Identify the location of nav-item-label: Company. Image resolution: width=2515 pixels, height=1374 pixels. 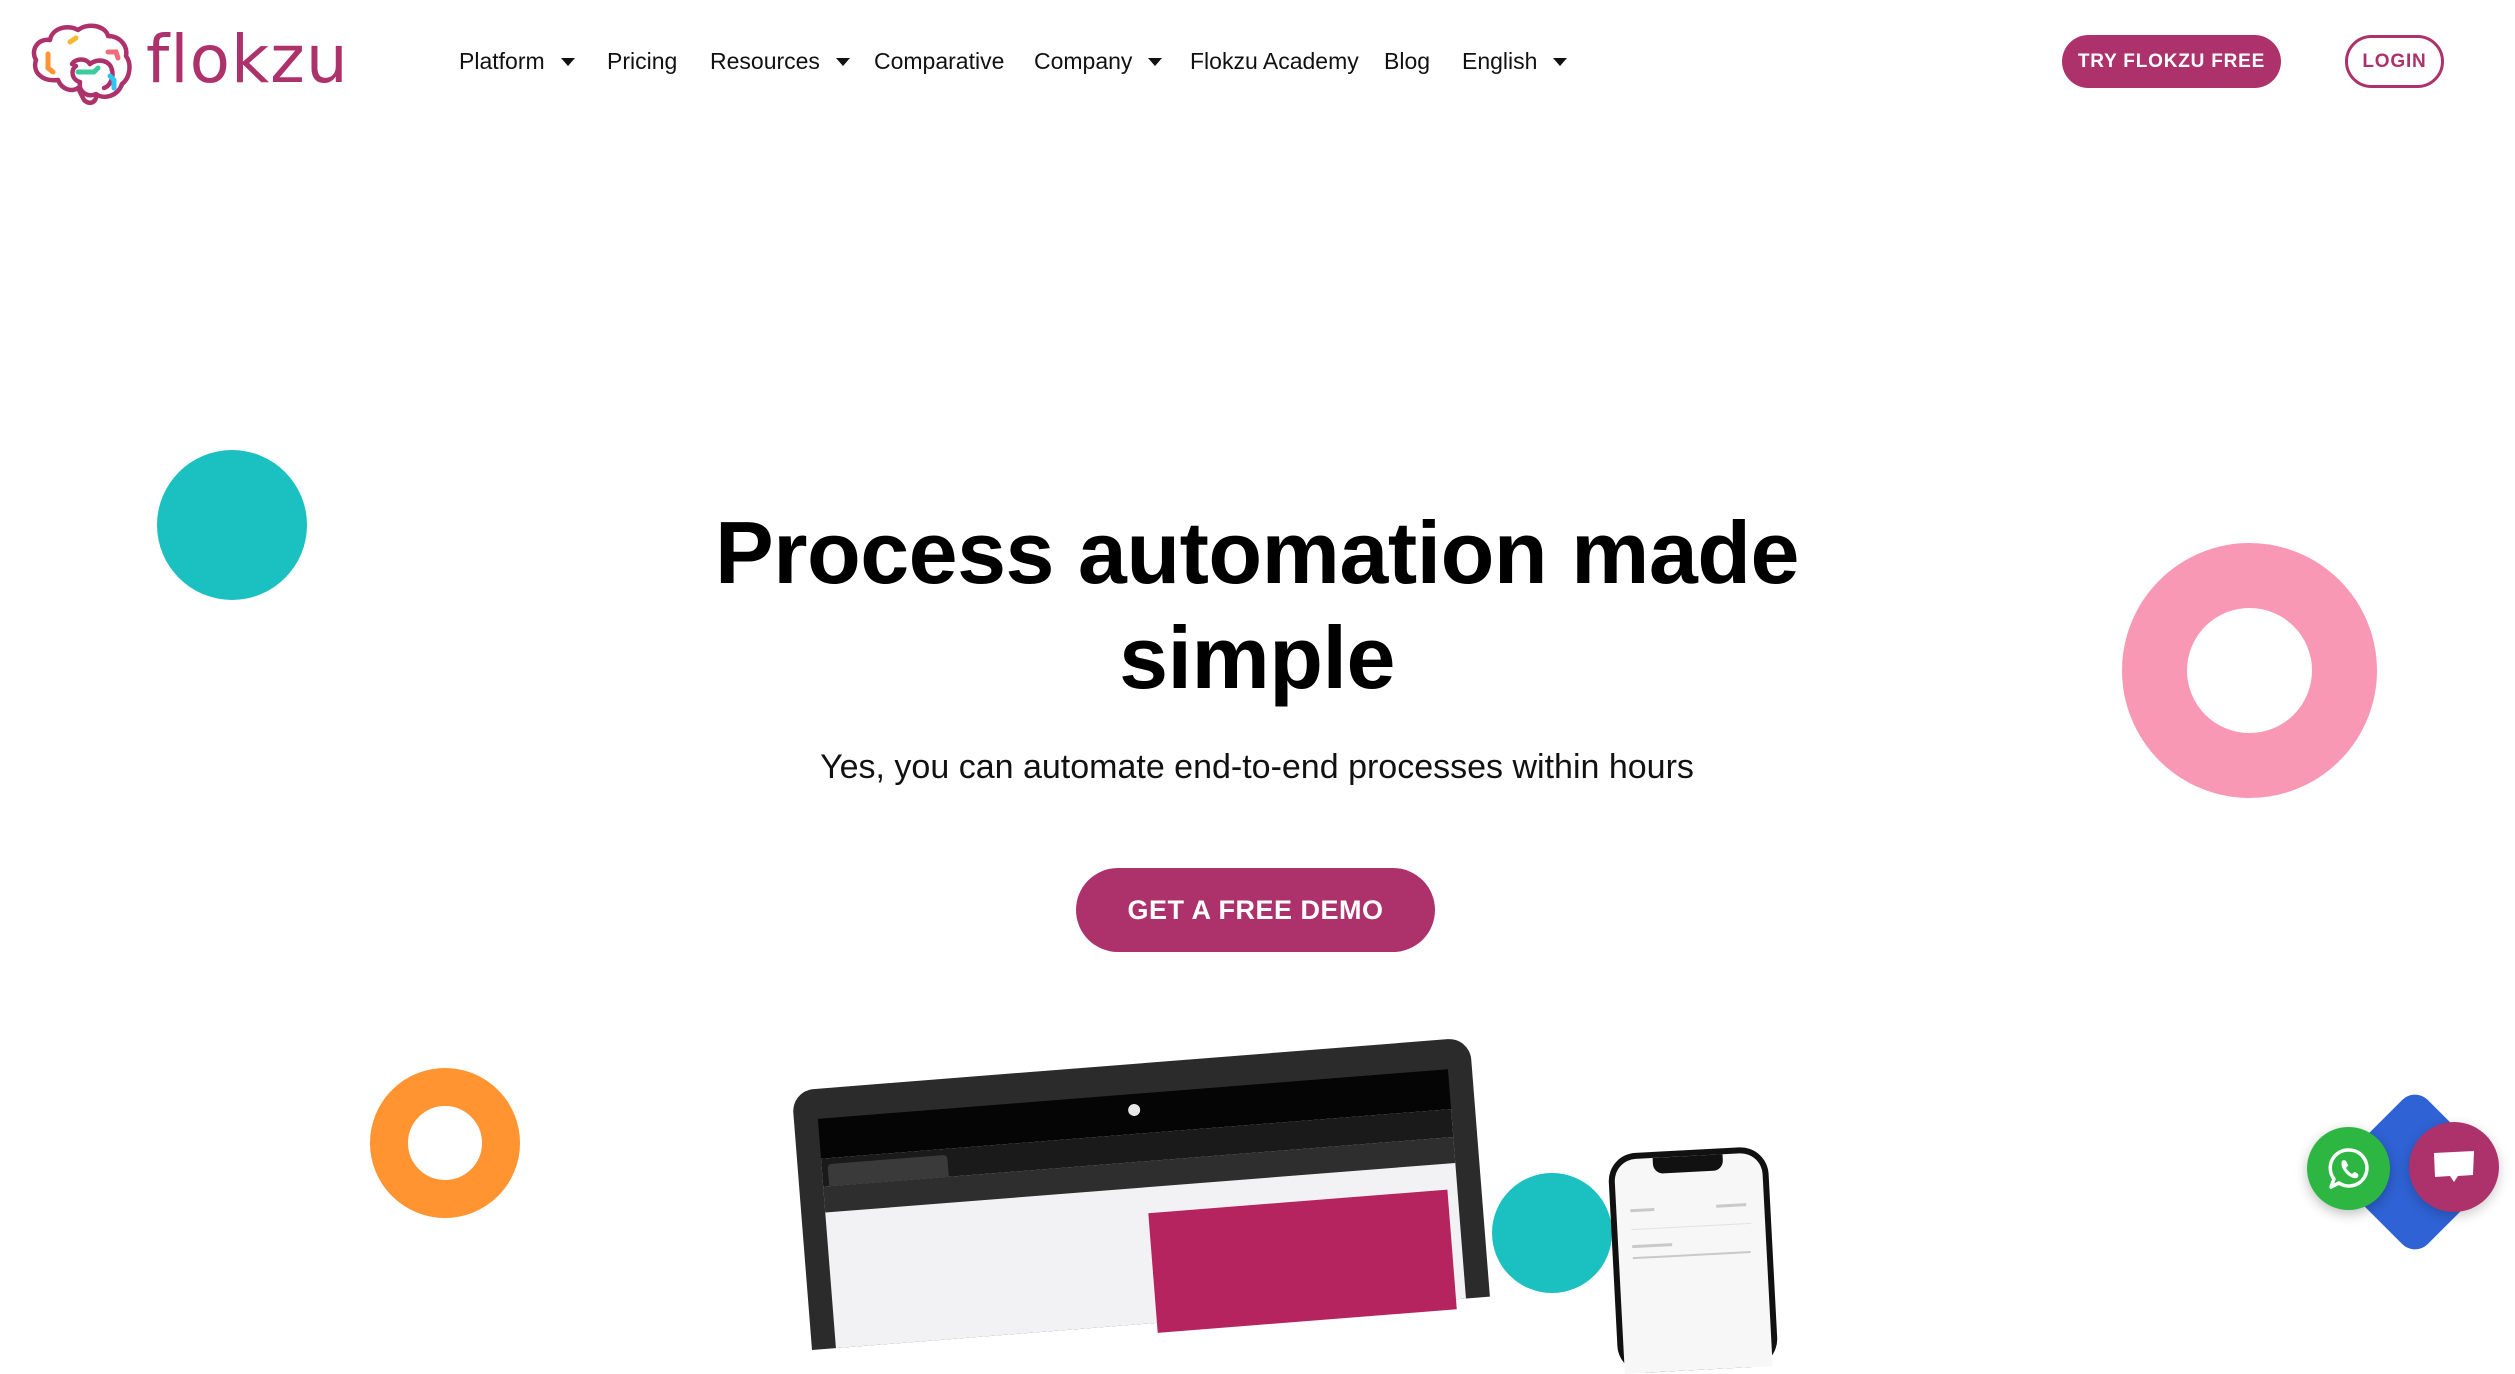
(1083, 61).